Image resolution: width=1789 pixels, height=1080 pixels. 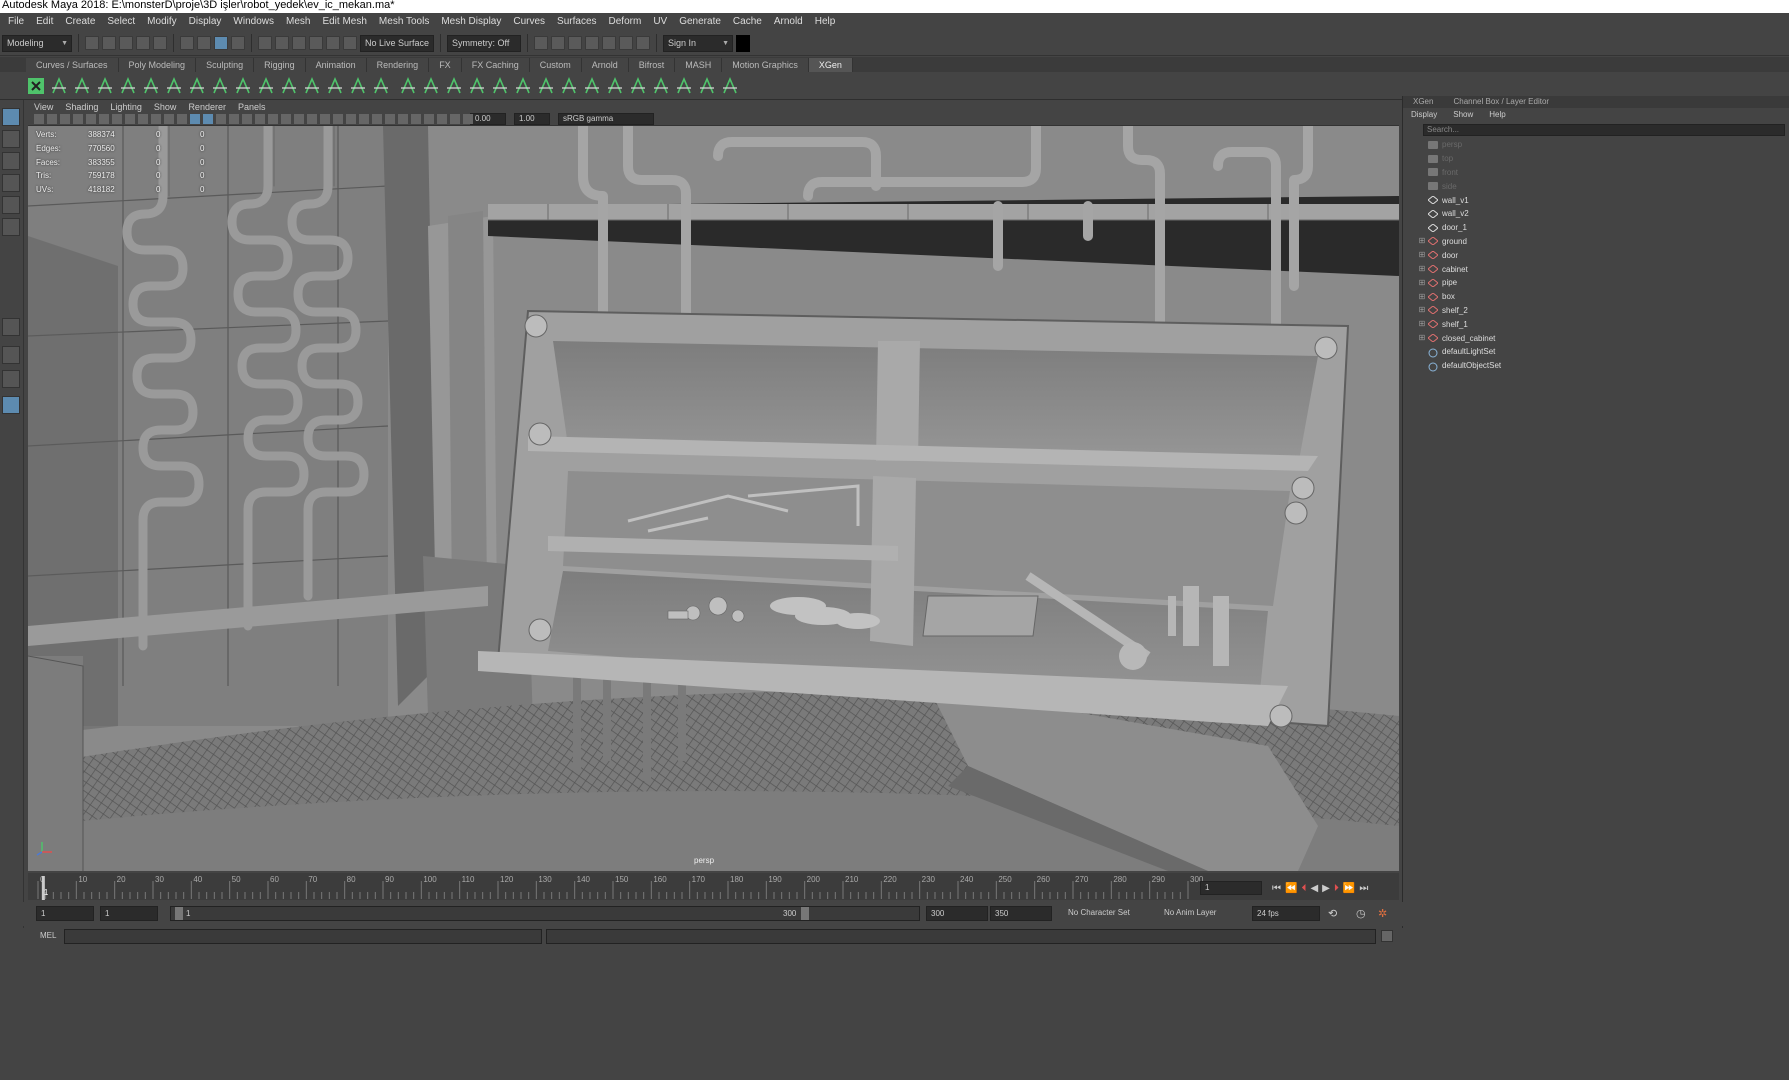 What do you see at coordinates (11, 405) in the screenshot?
I see `outliner-layout-icon` at bounding box center [11, 405].